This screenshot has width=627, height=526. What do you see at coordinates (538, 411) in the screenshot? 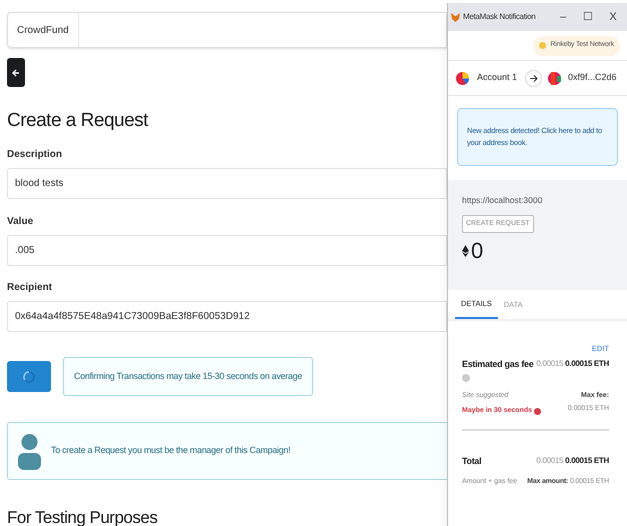
I see `alert-icon` at bounding box center [538, 411].